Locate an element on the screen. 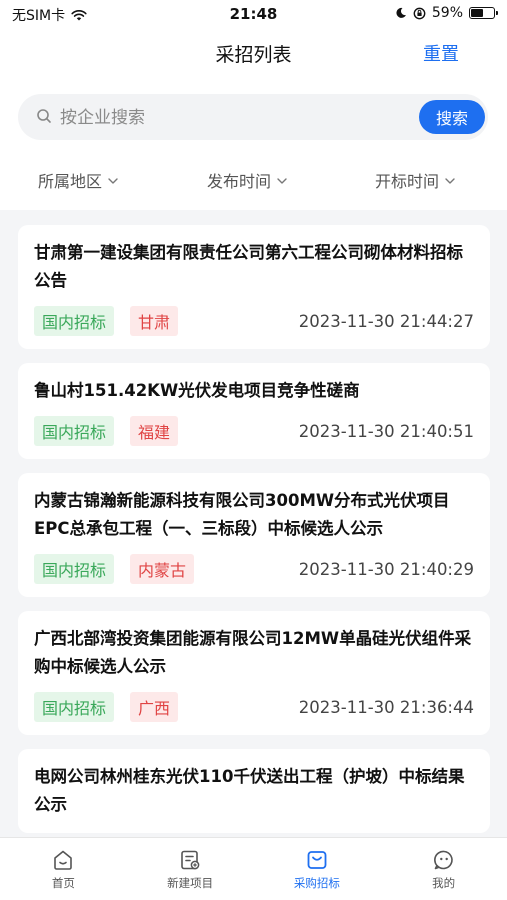 Image resolution: width=507 pixels, height=900 pixels. tender-meta: 国内招标 内蒙古 2023-11-30 21:40:29 is located at coordinates (254, 569).